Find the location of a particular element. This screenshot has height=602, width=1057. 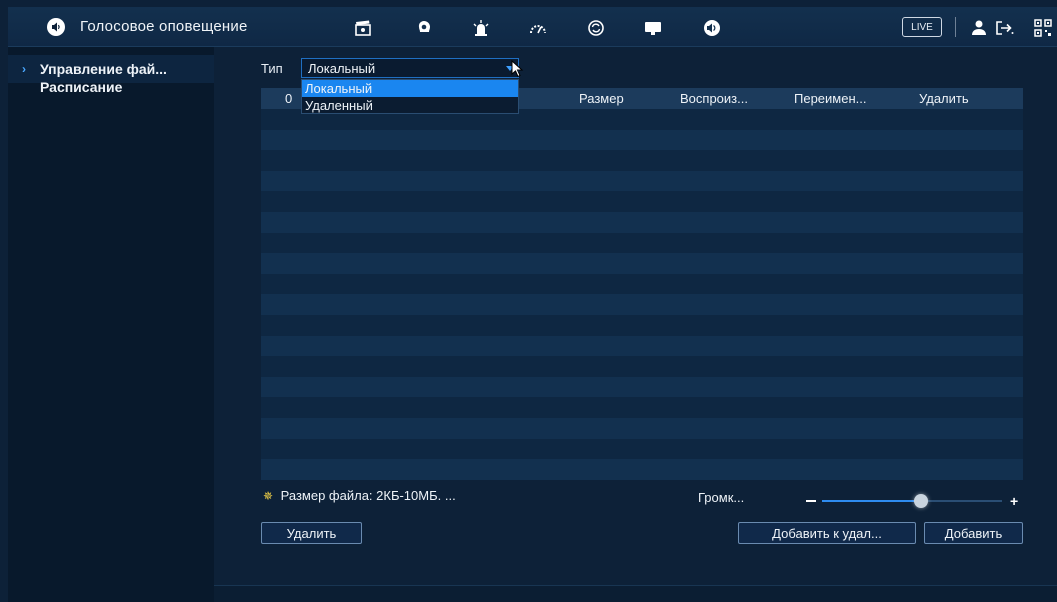

bottom-strip is located at coordinates (635, 593).